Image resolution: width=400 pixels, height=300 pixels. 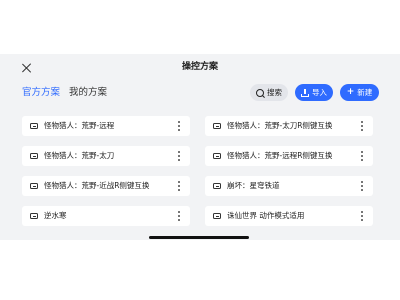 What do you see at coordinates (199, 237) in the screenshot?
I see `home-indicator` at bounding box center [199, 237].